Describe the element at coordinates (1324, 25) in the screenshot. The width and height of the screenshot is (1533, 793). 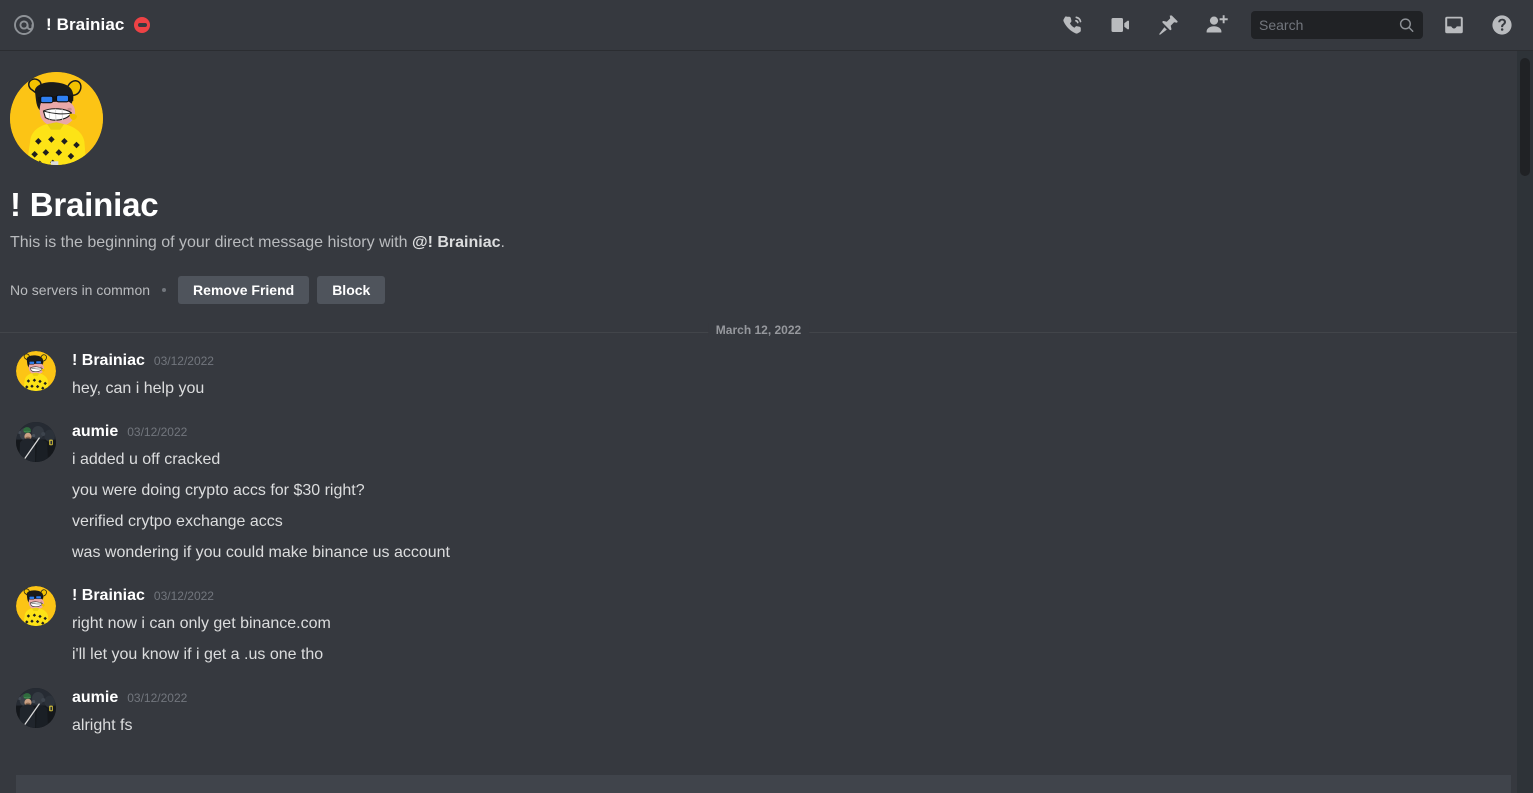
I see `search-input` at that location.